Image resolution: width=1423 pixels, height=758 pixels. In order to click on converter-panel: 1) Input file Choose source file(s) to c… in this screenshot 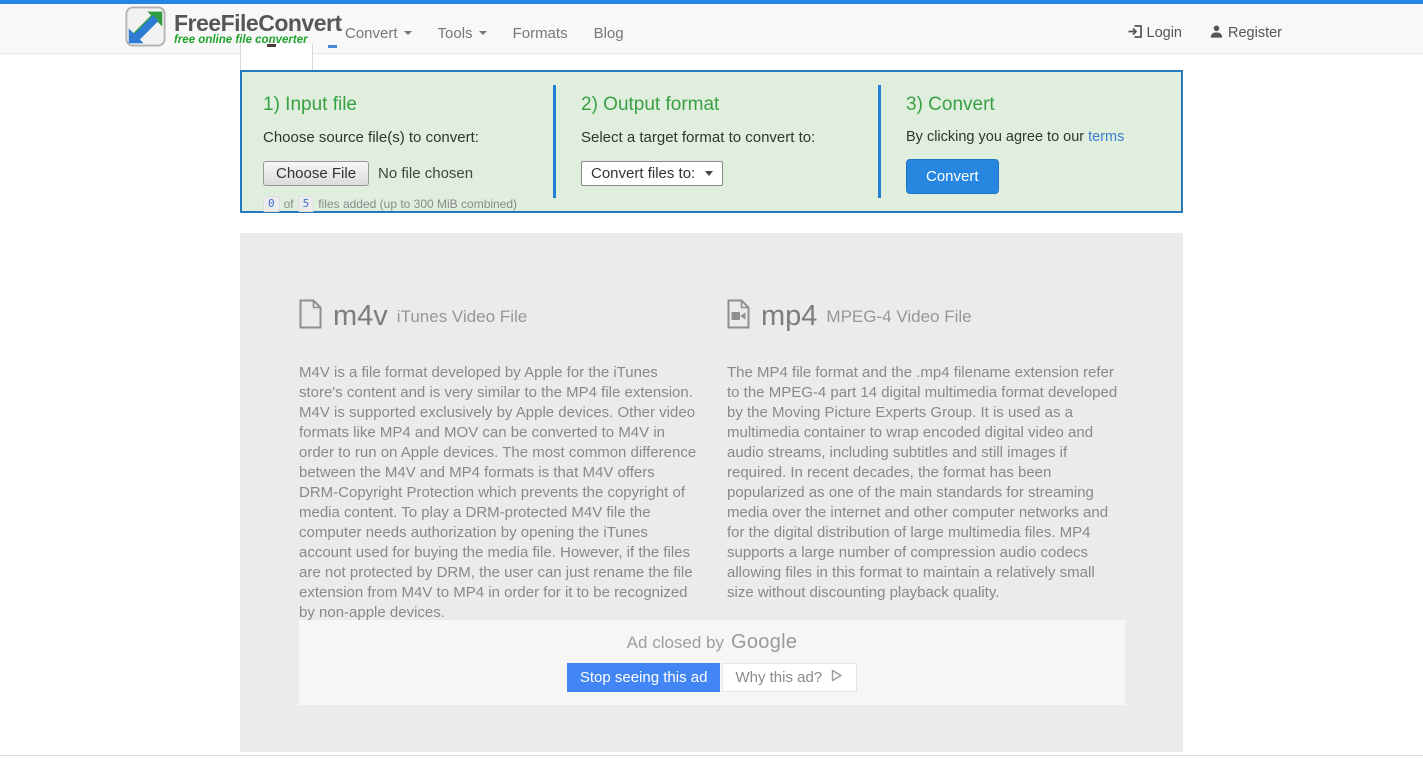, I will do `click(711, 141)`.